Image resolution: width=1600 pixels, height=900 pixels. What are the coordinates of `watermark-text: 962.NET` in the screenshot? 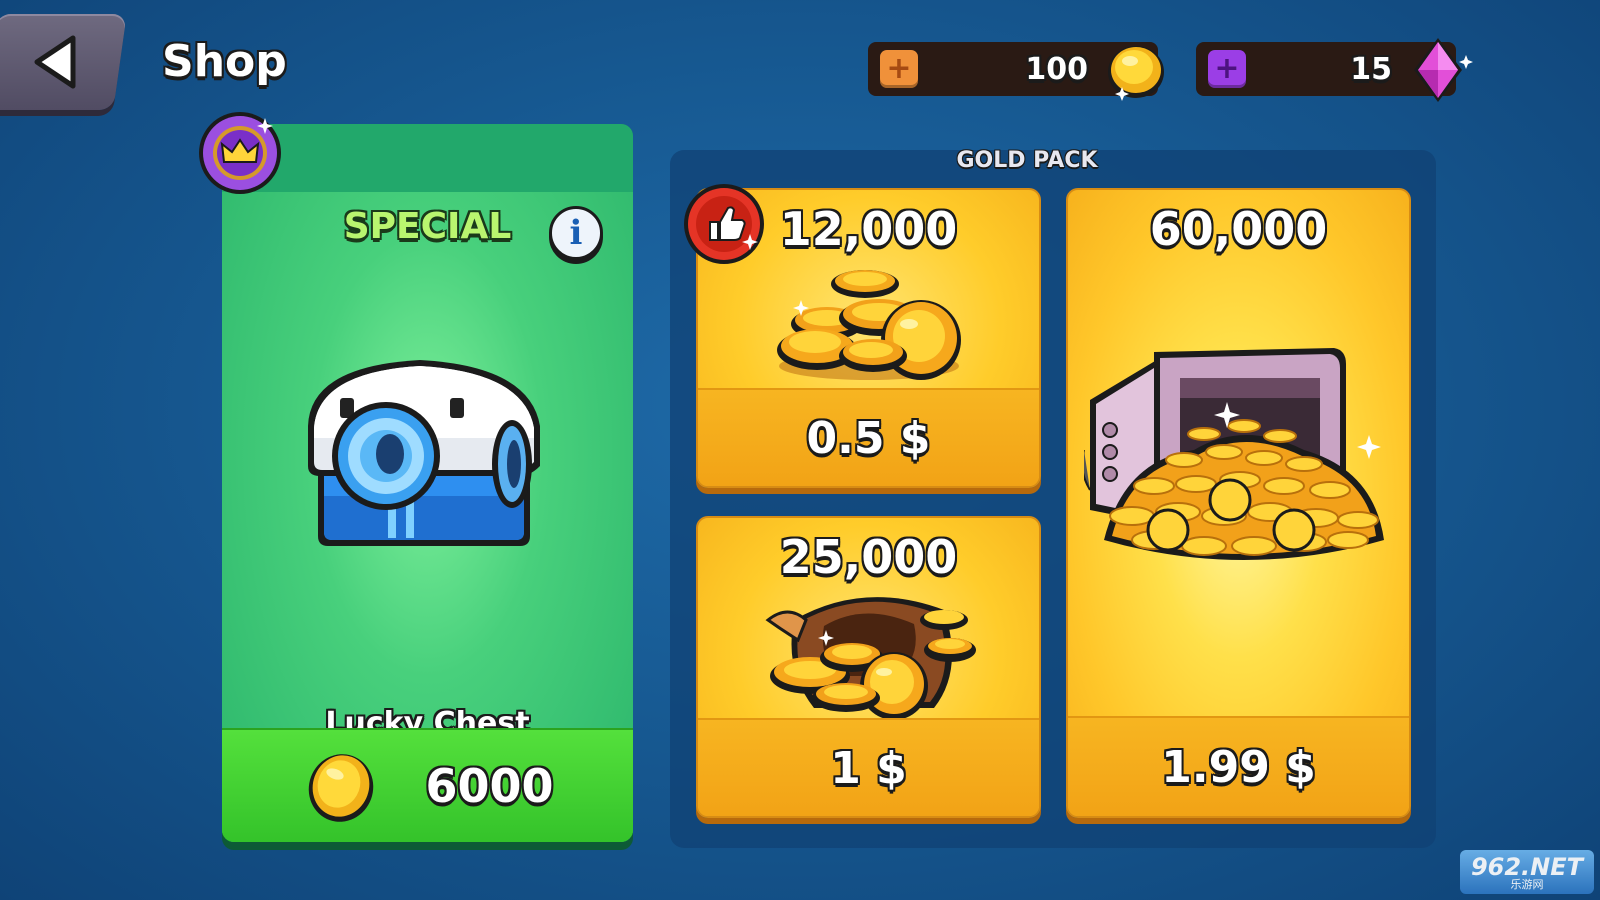 It's located at (1527, 866).